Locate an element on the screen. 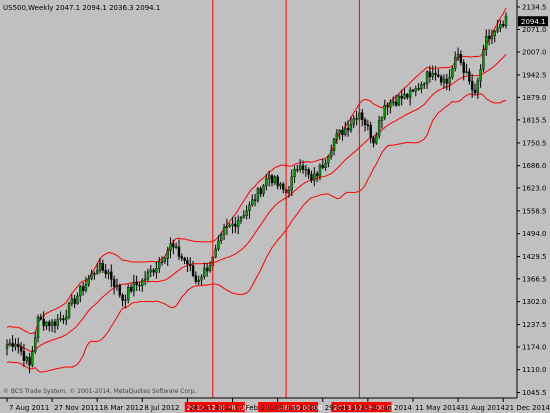 The width and height of the screenshot is (550, 413). x-tick-label: 28 Oct 2012 is located at coordinates (210, 408).